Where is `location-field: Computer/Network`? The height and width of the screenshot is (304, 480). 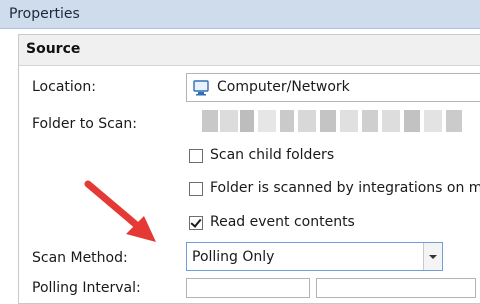 location-field: Computer/Network is located at coordinates (333, 87).